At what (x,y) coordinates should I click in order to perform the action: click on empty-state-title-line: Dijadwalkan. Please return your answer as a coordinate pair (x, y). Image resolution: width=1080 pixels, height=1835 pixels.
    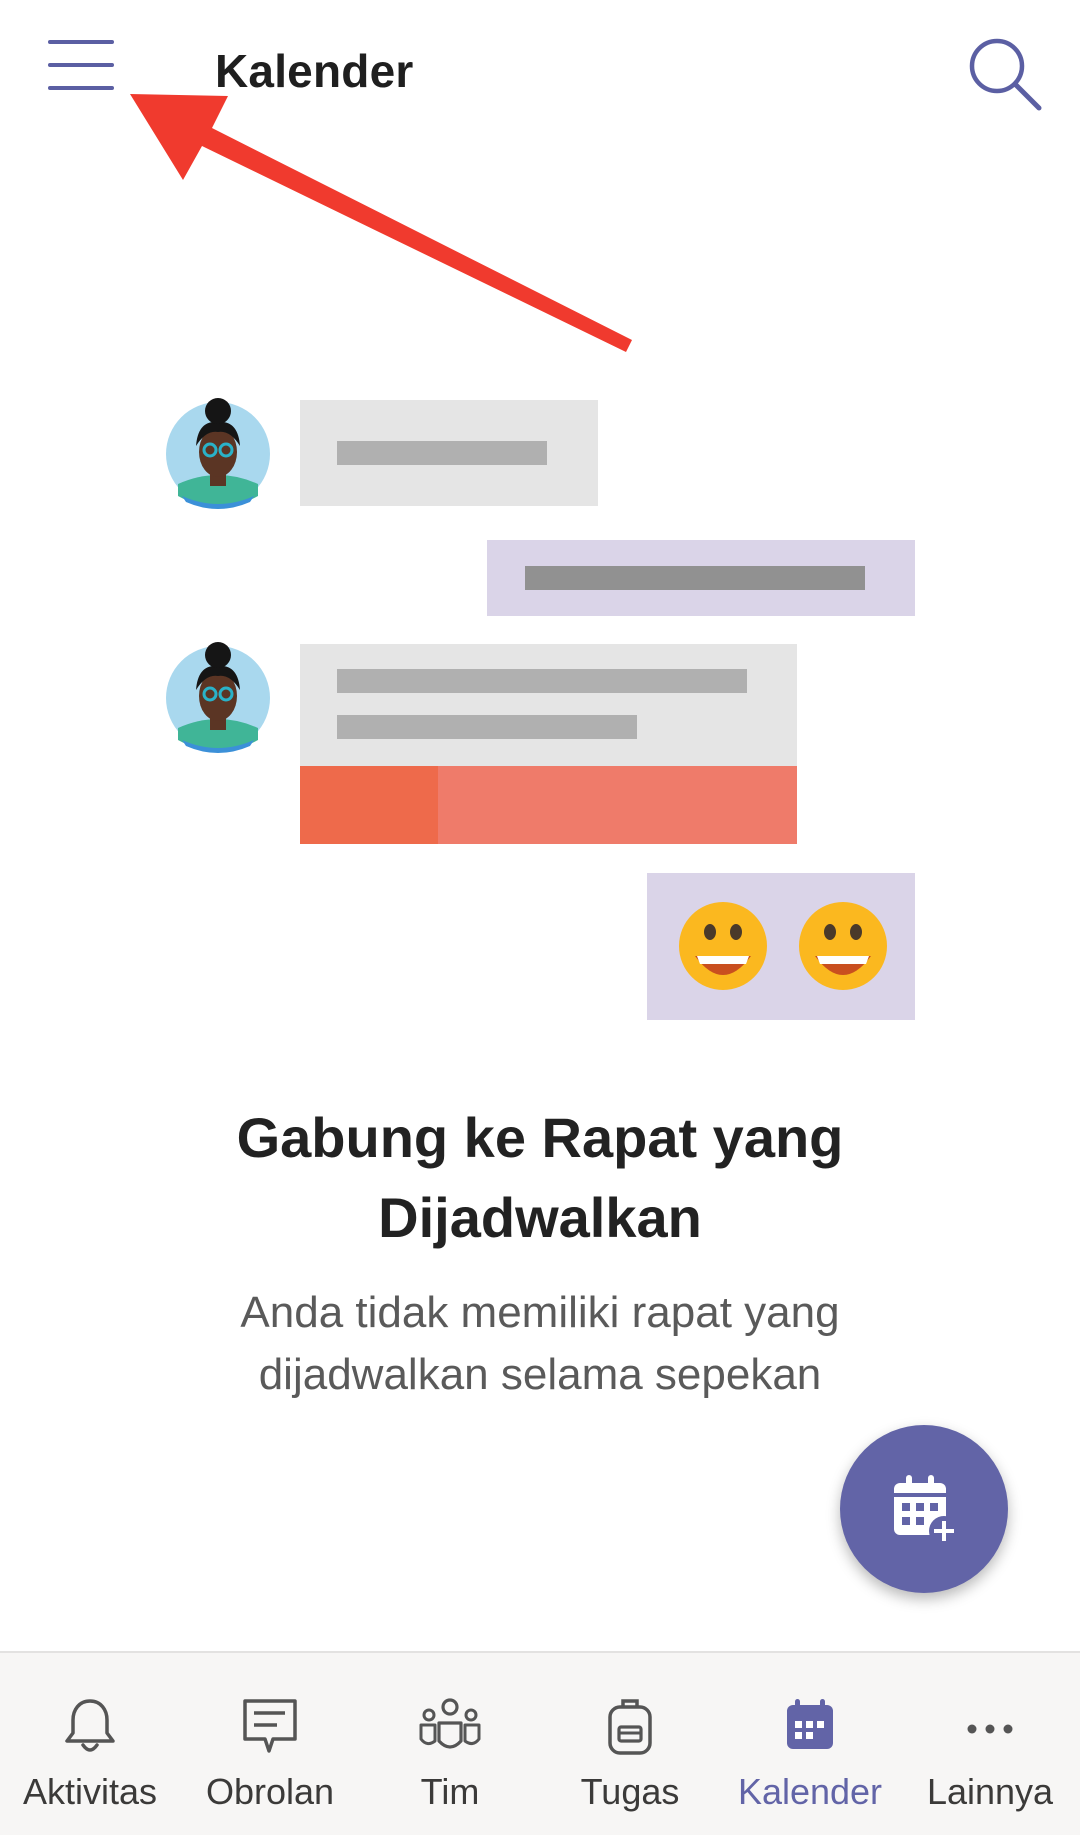
    Looking at the image, I should click on (540, 1217).